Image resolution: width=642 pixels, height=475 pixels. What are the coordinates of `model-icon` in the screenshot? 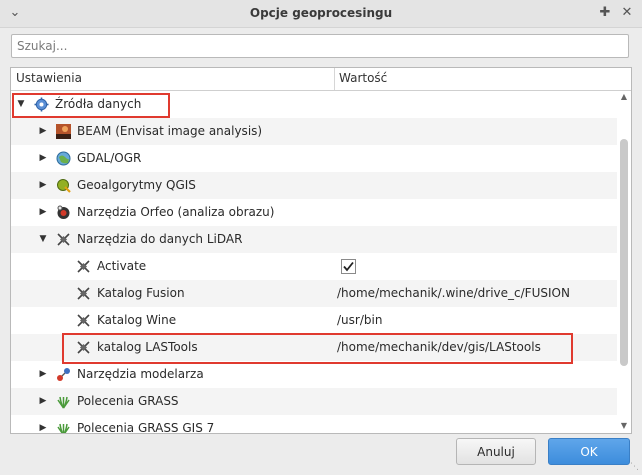 It's located at (63, 374).